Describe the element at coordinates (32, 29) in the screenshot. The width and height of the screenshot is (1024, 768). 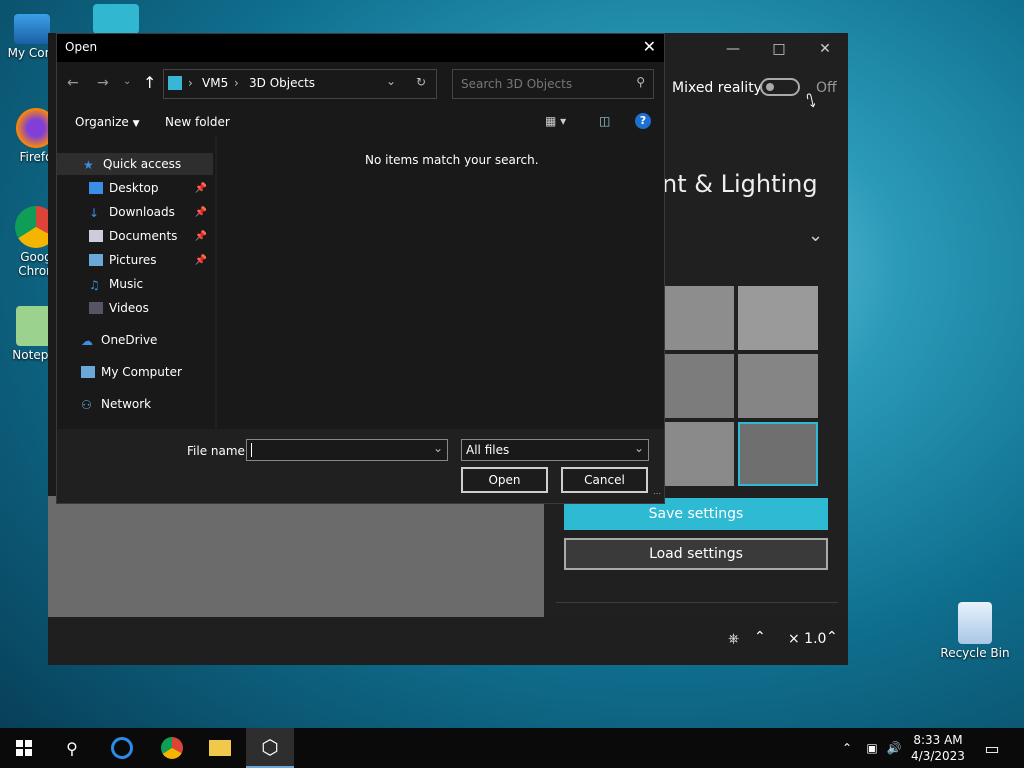
I see `computer-icon` at that location.